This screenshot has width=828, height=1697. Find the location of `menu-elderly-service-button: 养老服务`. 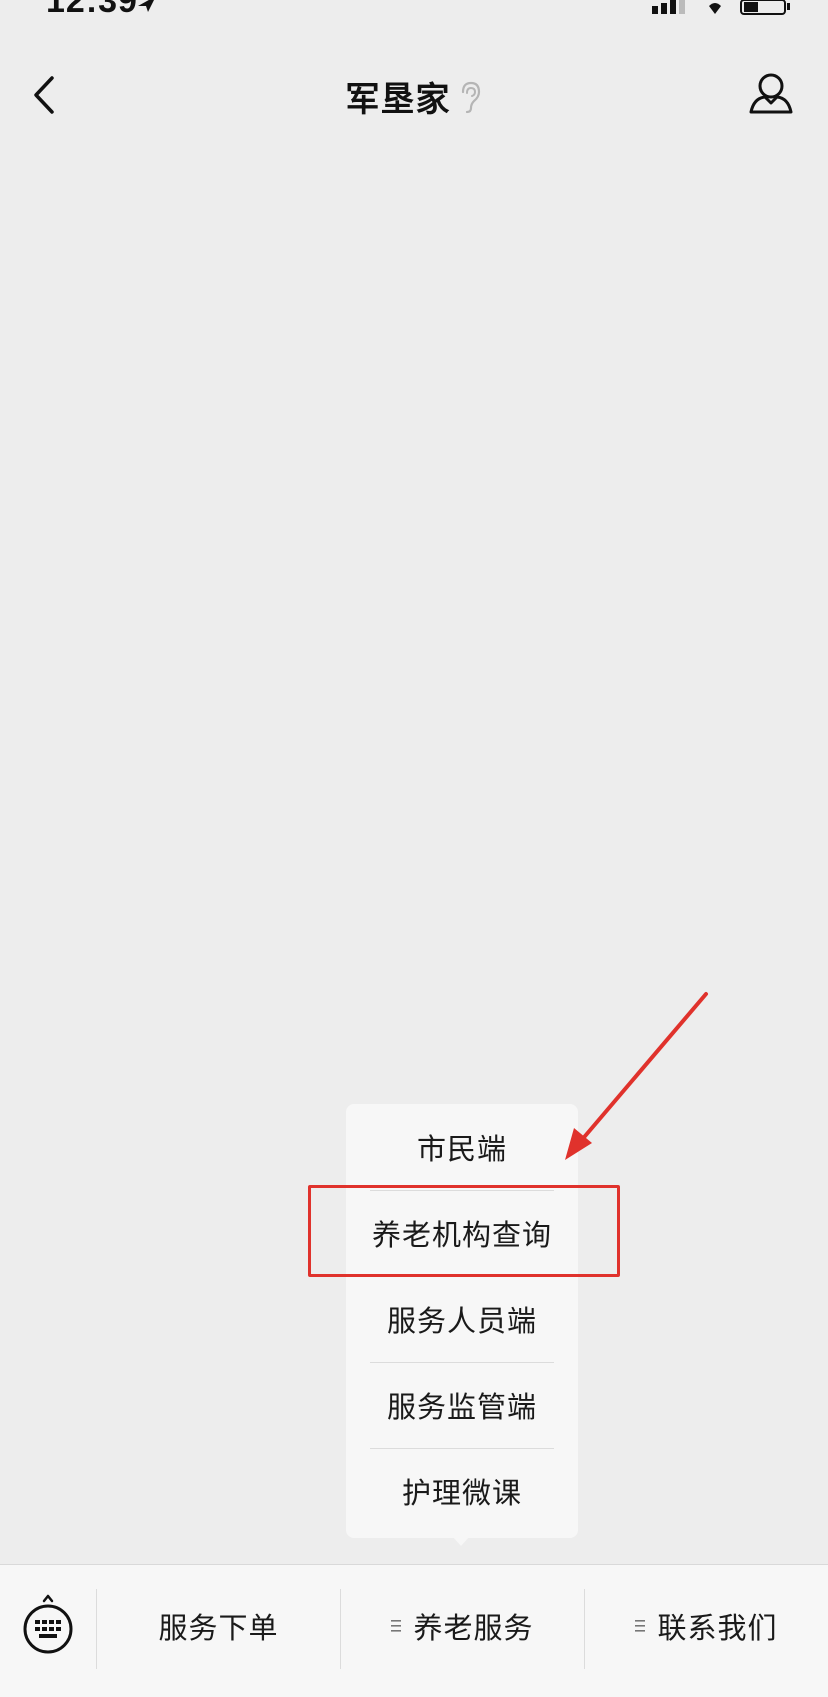

menu-elderly-service-button: 养老服务 is located at coordinates (462, 1626).